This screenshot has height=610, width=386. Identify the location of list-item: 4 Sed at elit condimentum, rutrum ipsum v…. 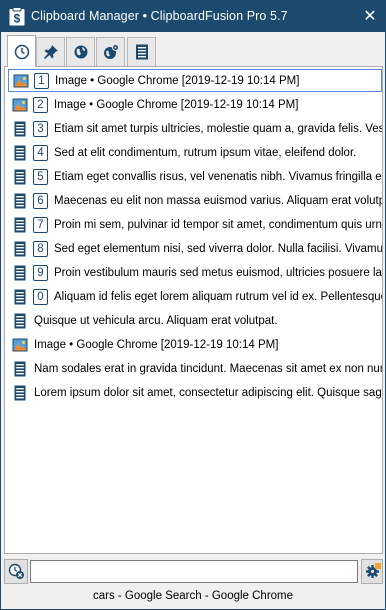
(195, 152).